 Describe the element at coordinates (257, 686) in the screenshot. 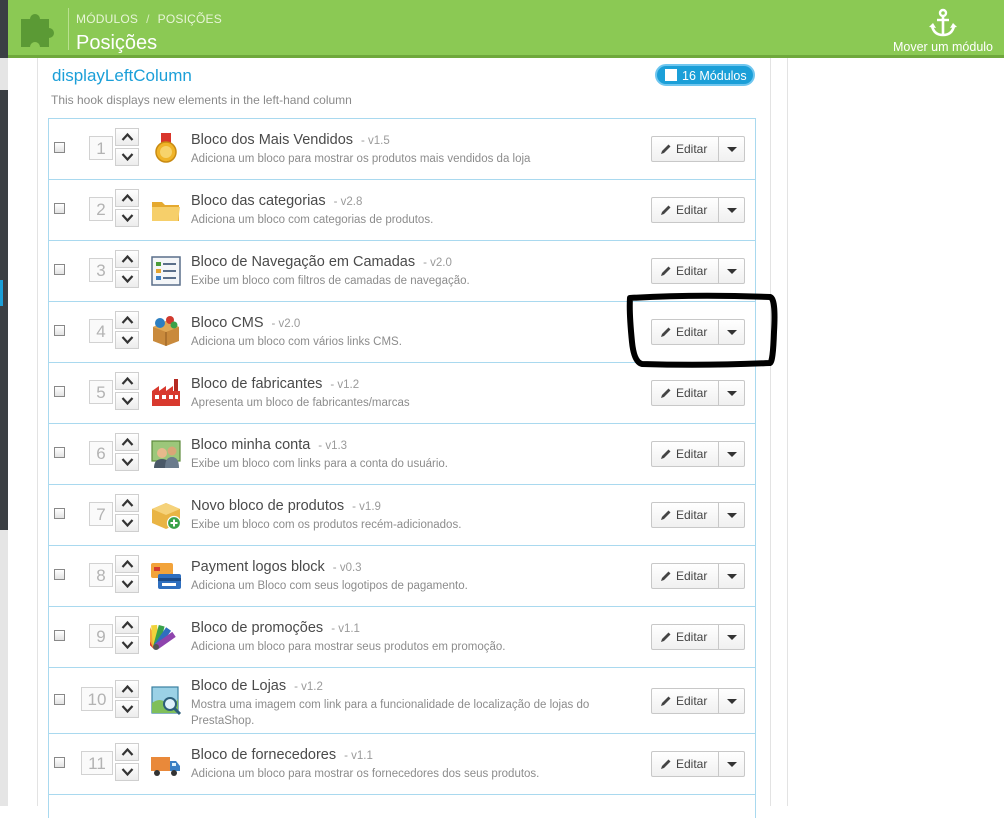

I see `module-name: Bloco de Lojas - v1.2` at that location.